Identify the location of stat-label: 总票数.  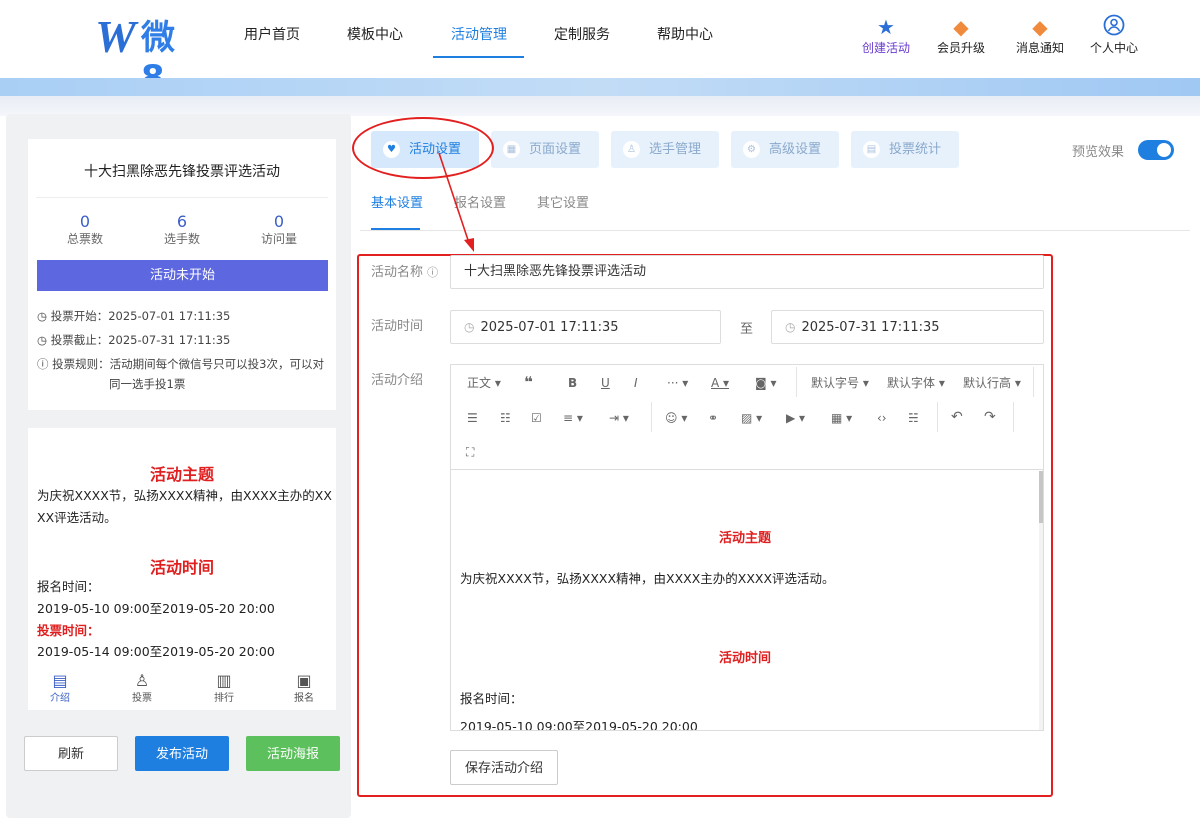
(84, 239).